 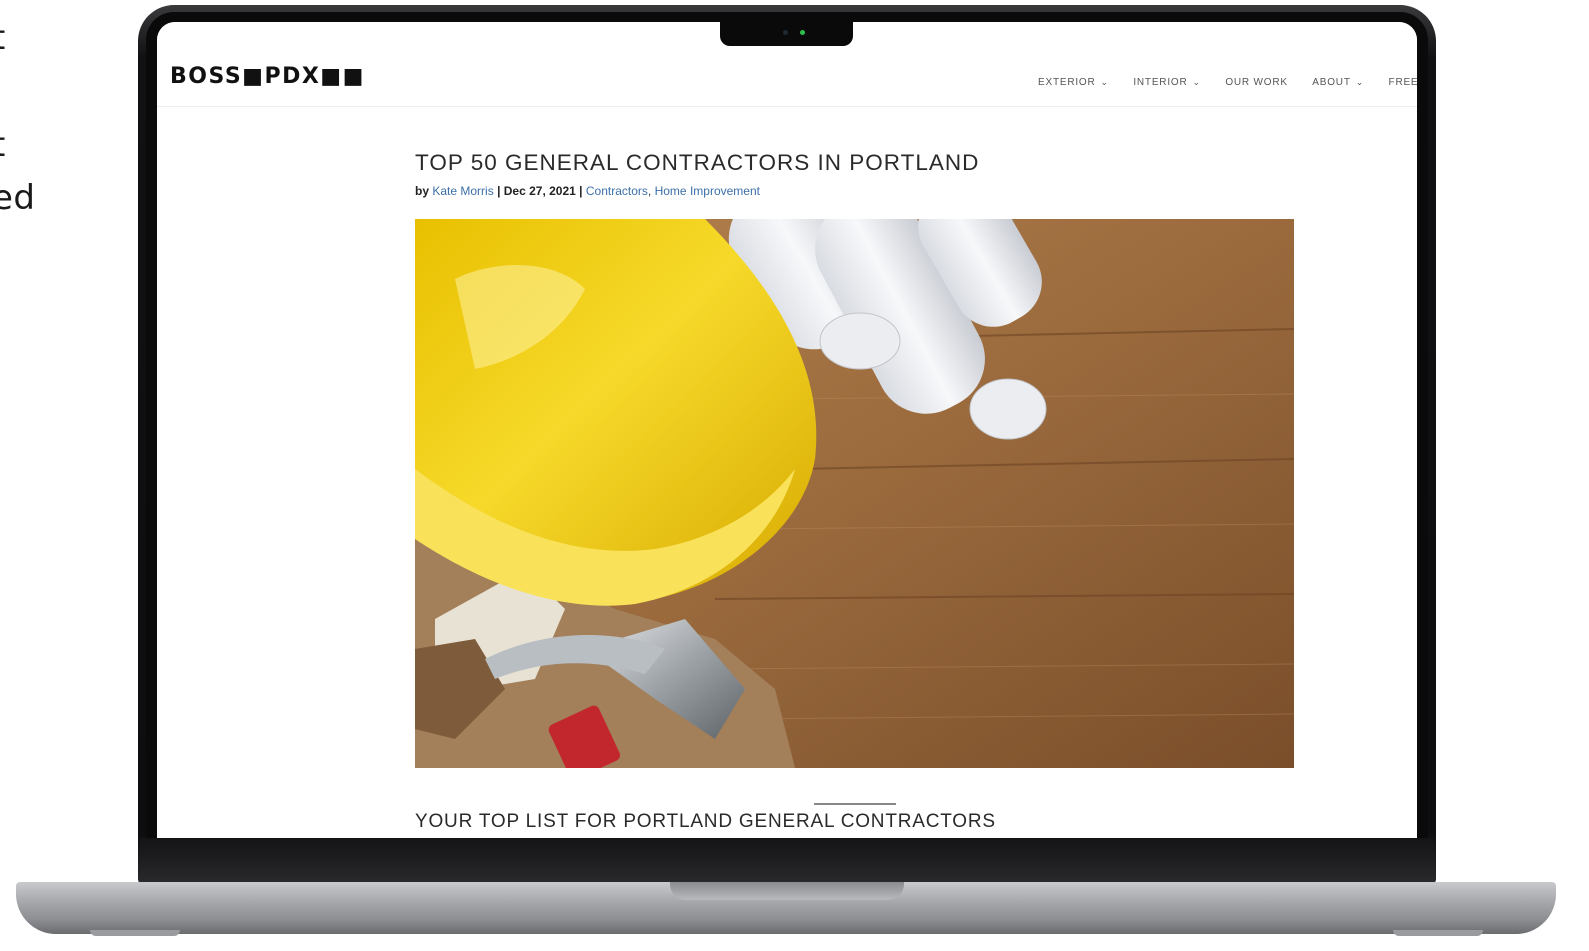 I want to click on nav-item-exterior: EXTERIOR ⌄, so click(x=1073, y=82).